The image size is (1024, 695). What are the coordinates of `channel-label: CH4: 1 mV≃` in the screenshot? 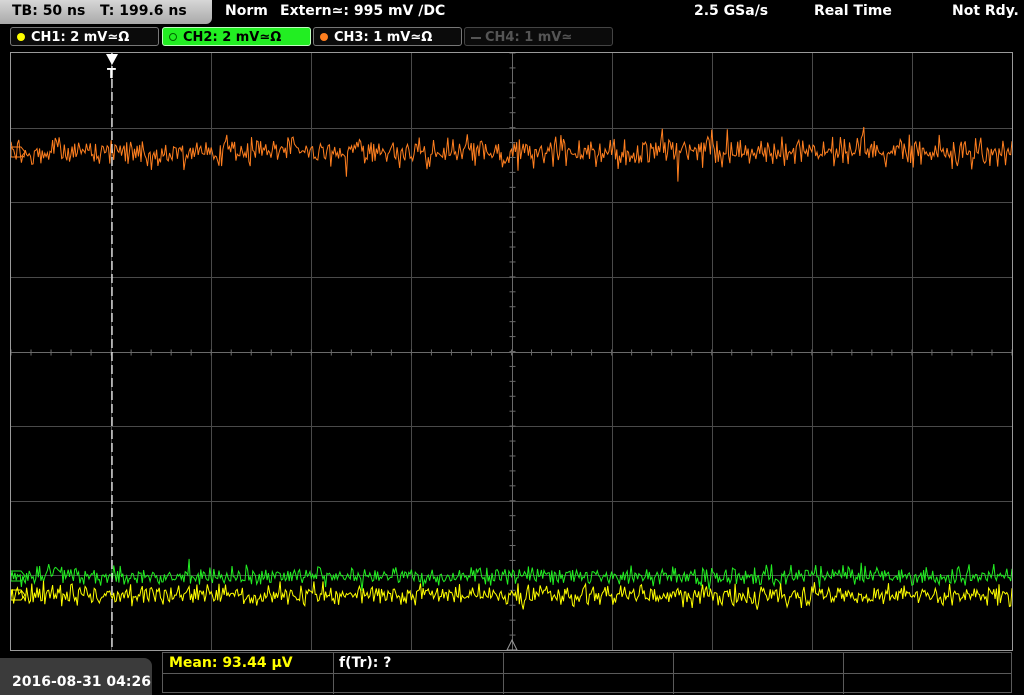 It's located at (529, 37).